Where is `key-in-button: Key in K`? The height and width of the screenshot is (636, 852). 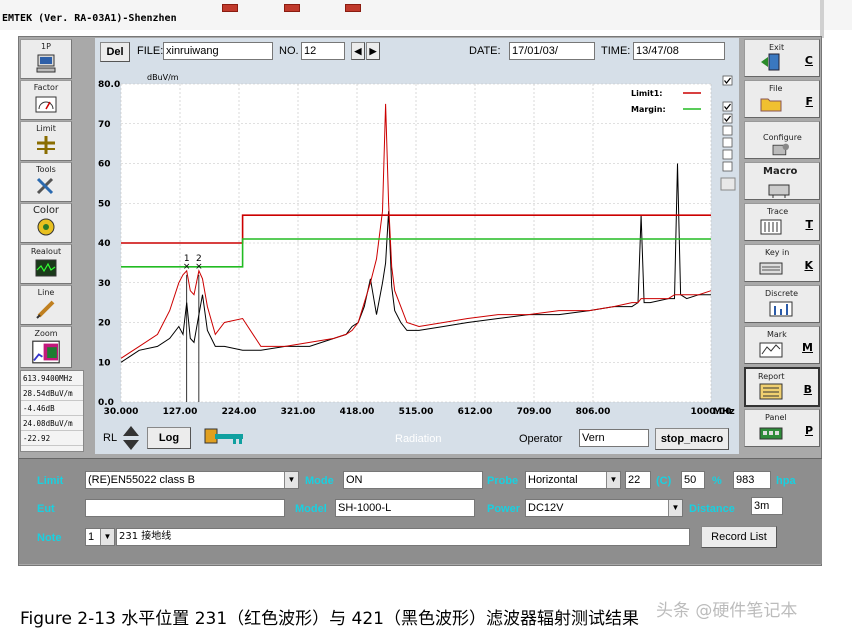 key-in-button: Key in K is located at coordinates (782, 263).